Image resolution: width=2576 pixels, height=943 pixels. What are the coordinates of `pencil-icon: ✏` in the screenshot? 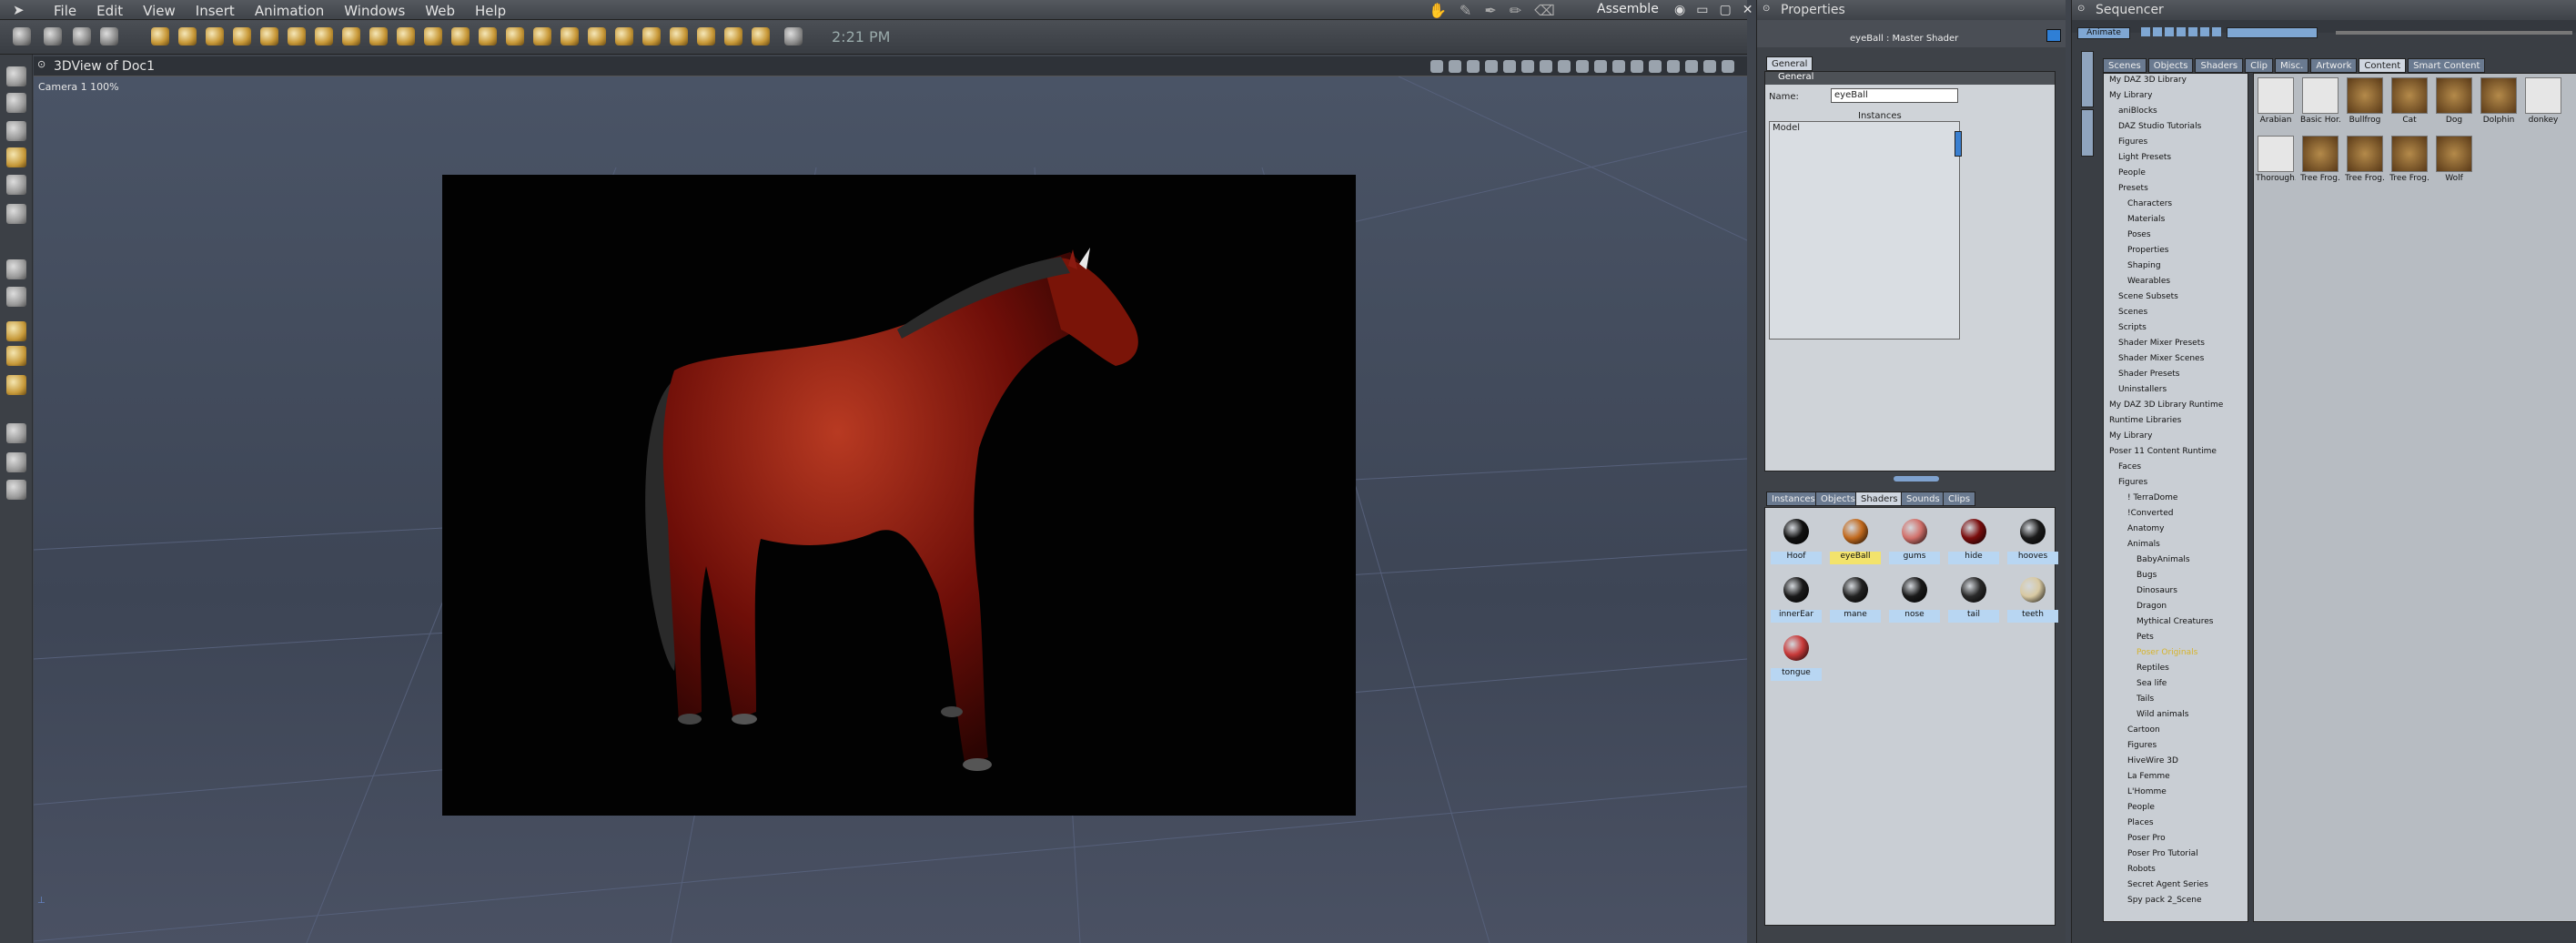 It's located at (1515, 10).